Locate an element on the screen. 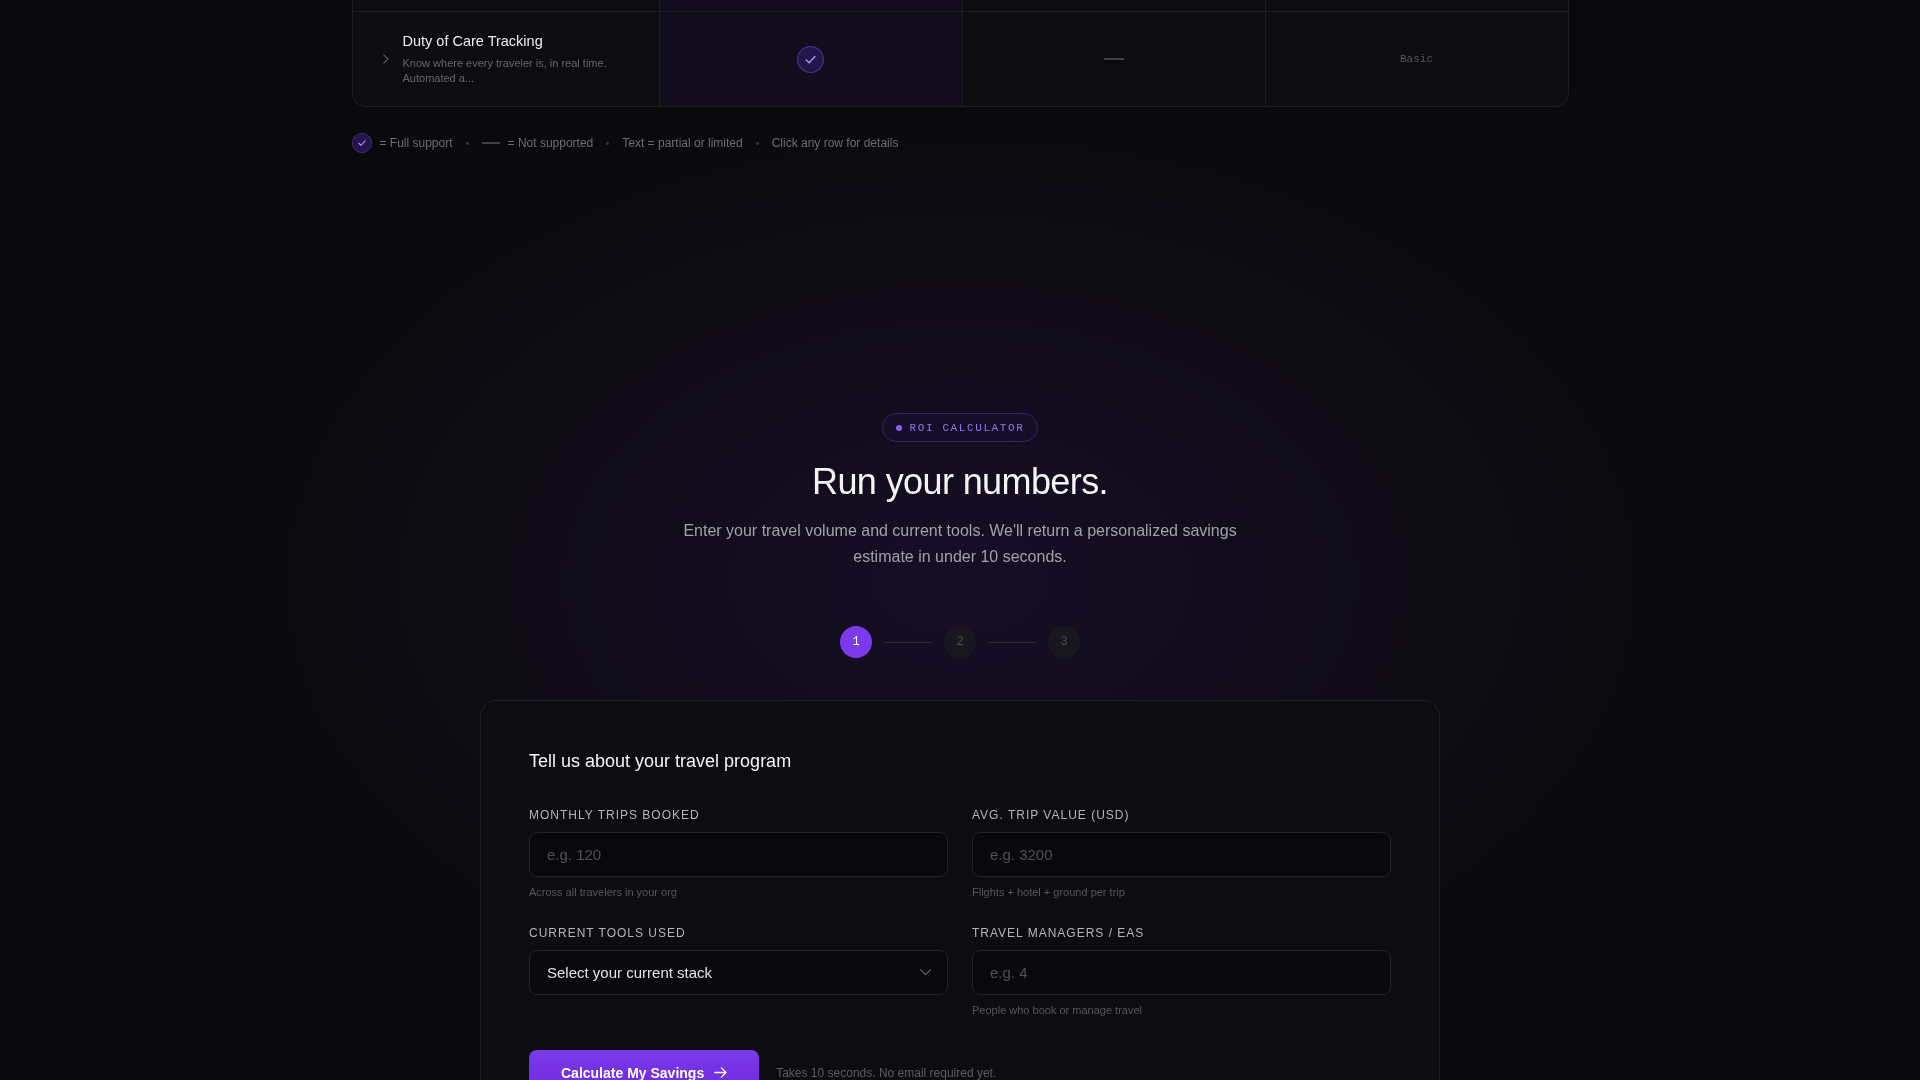 The height and width of the screenshot is (1080, 1920). legend-label: = Not supported is located at coordinates (550, 143).